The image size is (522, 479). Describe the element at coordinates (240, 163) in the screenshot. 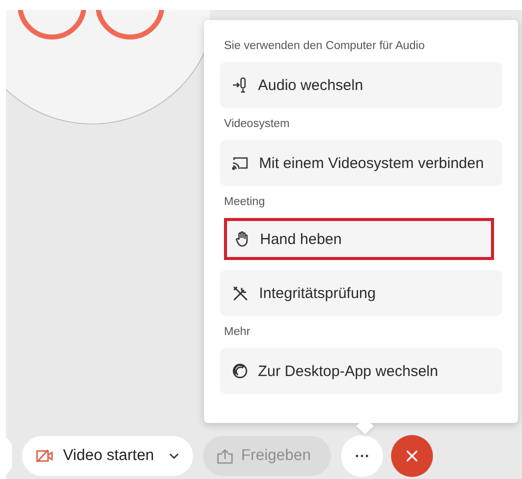

I see `cast-icon` at that location.